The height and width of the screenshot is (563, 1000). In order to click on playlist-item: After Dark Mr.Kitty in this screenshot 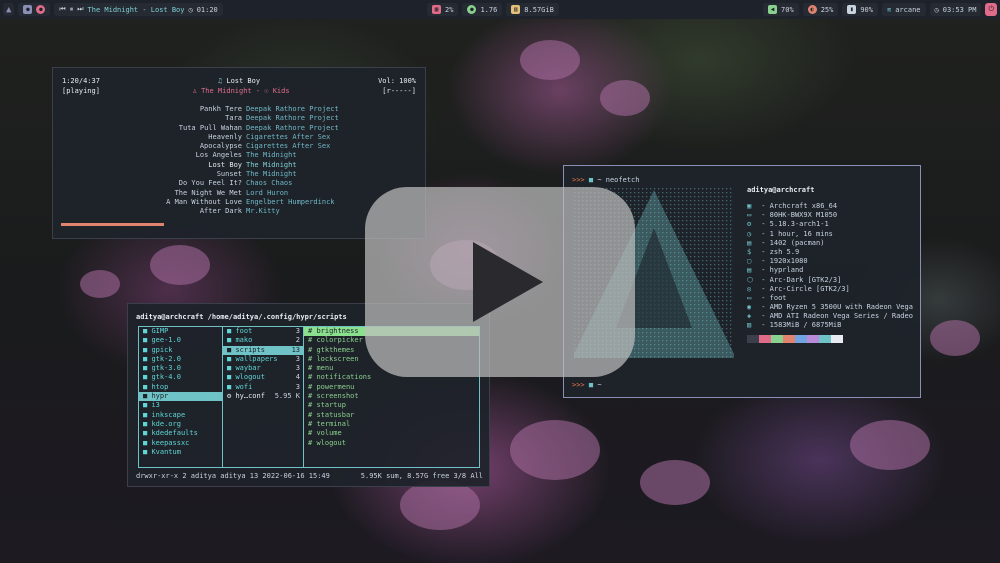, I will do `click(239, 211)`.